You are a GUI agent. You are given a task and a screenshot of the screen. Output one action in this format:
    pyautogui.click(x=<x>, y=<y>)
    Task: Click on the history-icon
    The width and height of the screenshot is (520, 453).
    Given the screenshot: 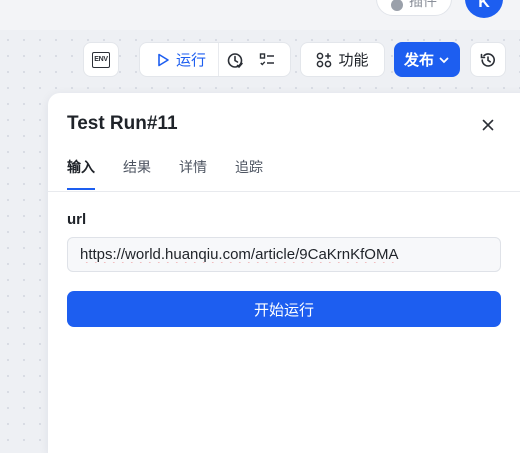 What is the action you would take?
    pyautogui.click(x=487, y=59)
    